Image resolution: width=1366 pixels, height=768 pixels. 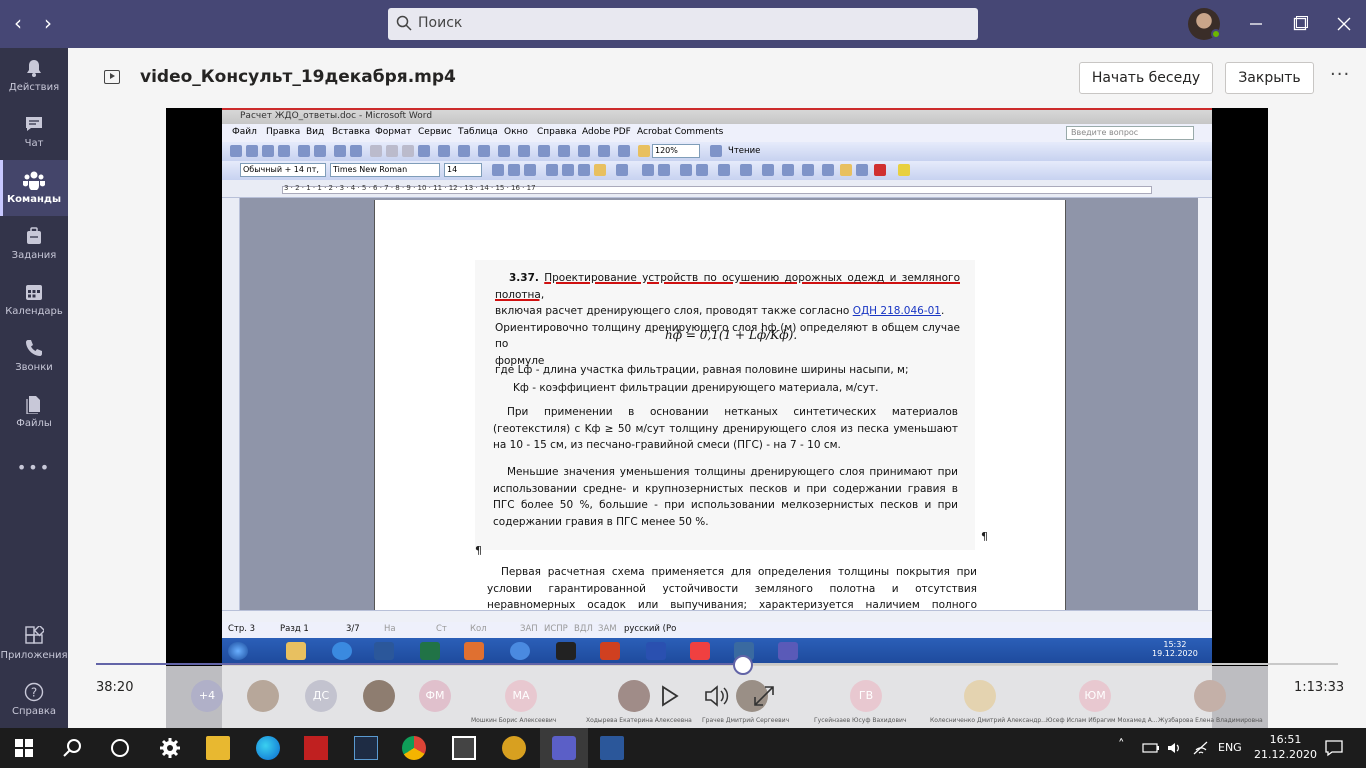 What do you see at coordinates (743, 665) in the screenshot?
I see `progress-knob` at bounding box center [743, 665].